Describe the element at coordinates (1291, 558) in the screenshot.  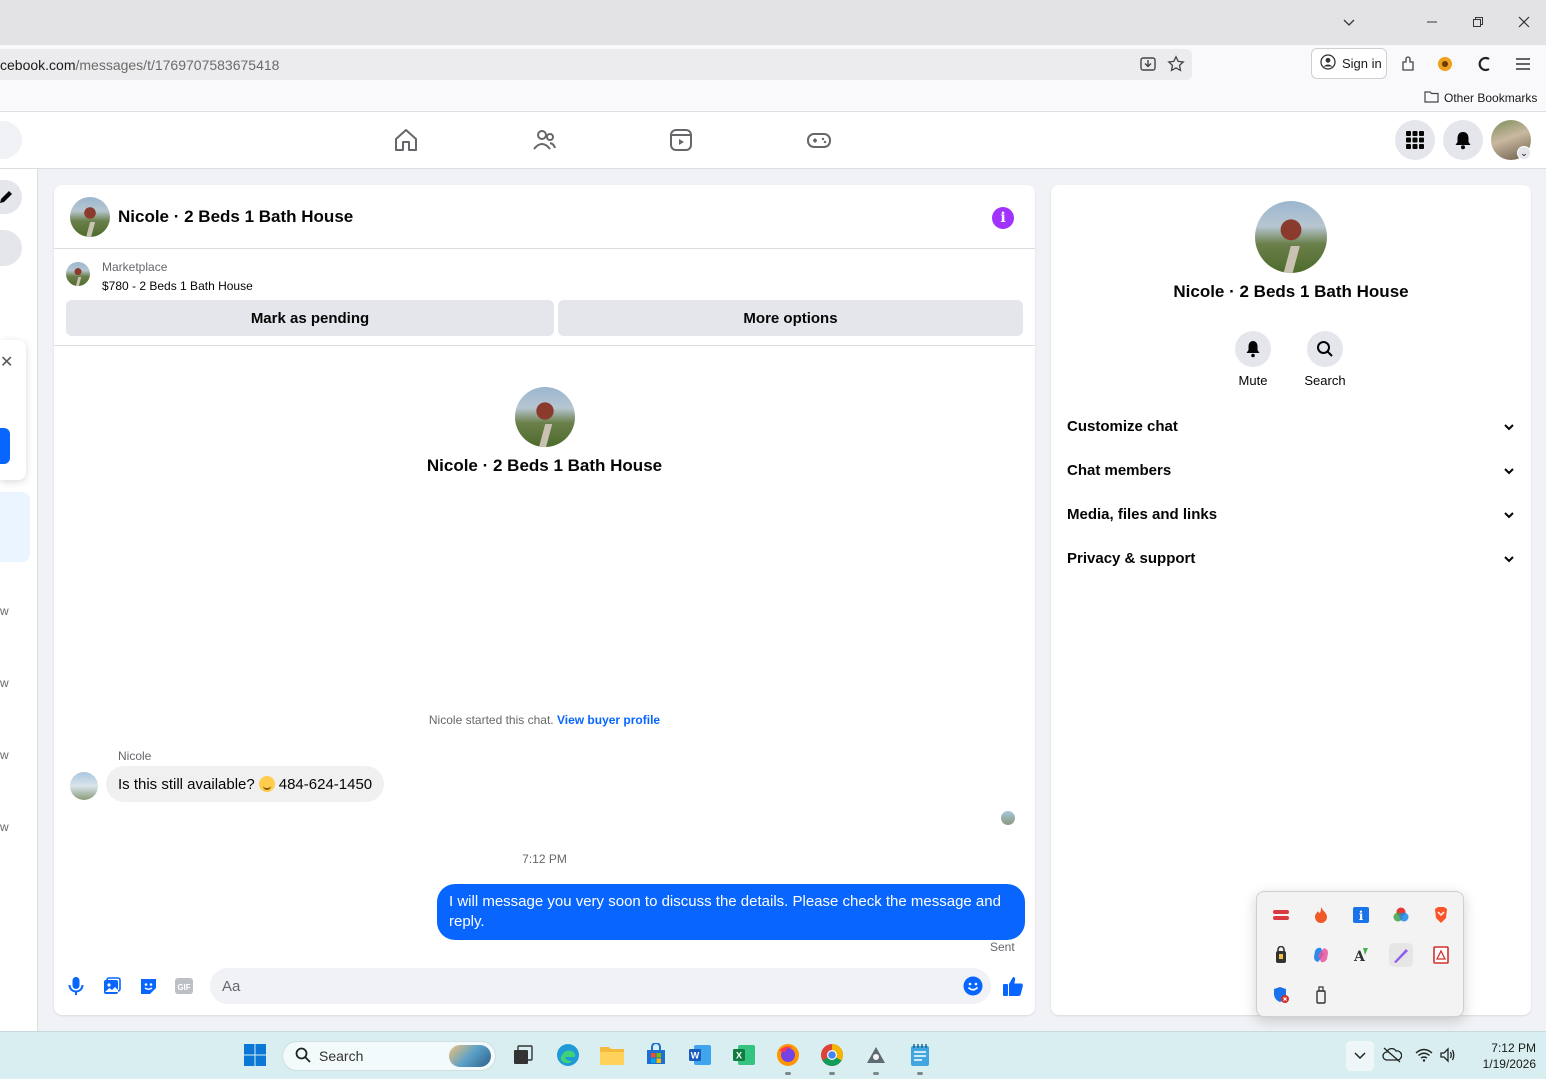
I see `privacy-support-section: Privacy & support` at that location.